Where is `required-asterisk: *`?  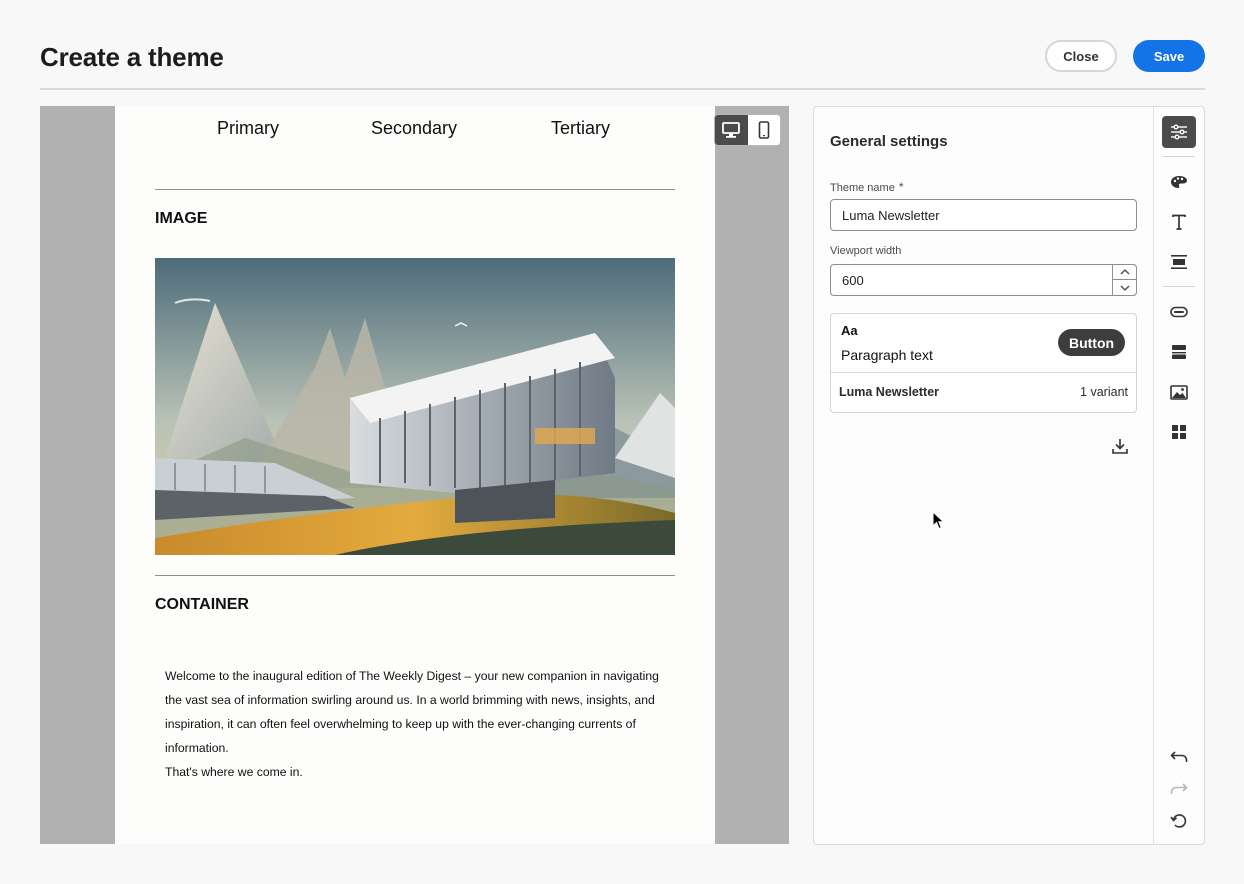
required-asterisk: * is located at coordinates (901, 187).